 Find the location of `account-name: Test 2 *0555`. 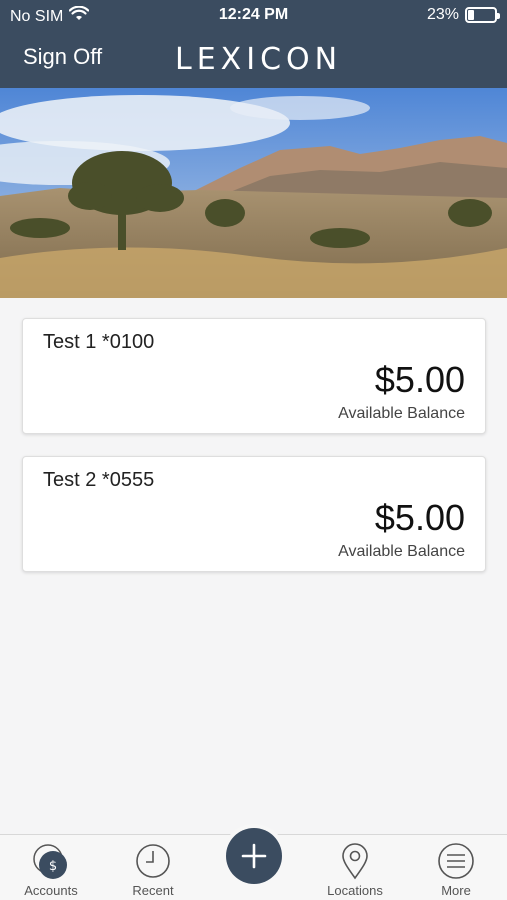

account-name: Test 2 *0555 is located at coordinates (99, 480).